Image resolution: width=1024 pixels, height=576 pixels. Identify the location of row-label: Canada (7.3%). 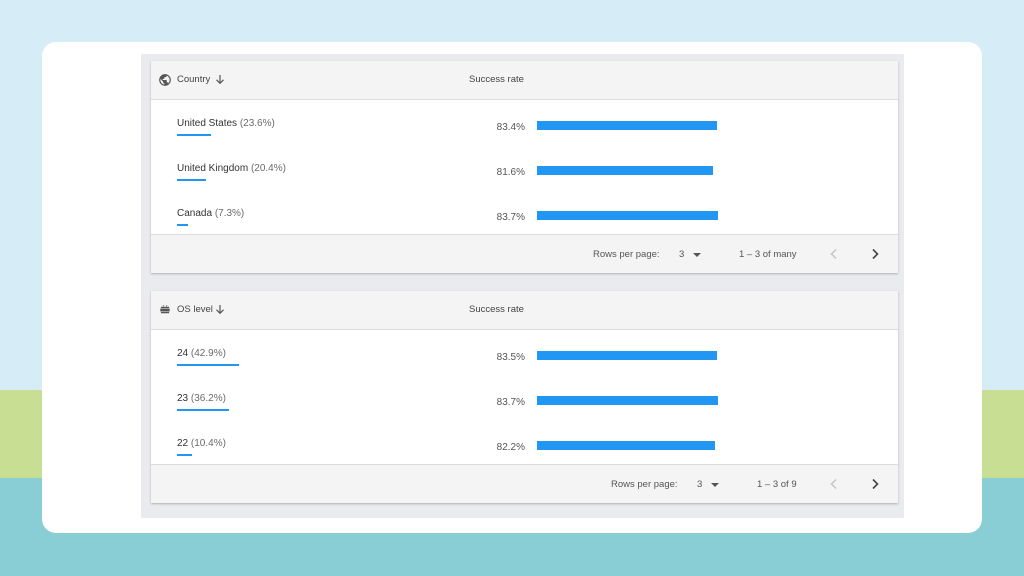
(210, 213).